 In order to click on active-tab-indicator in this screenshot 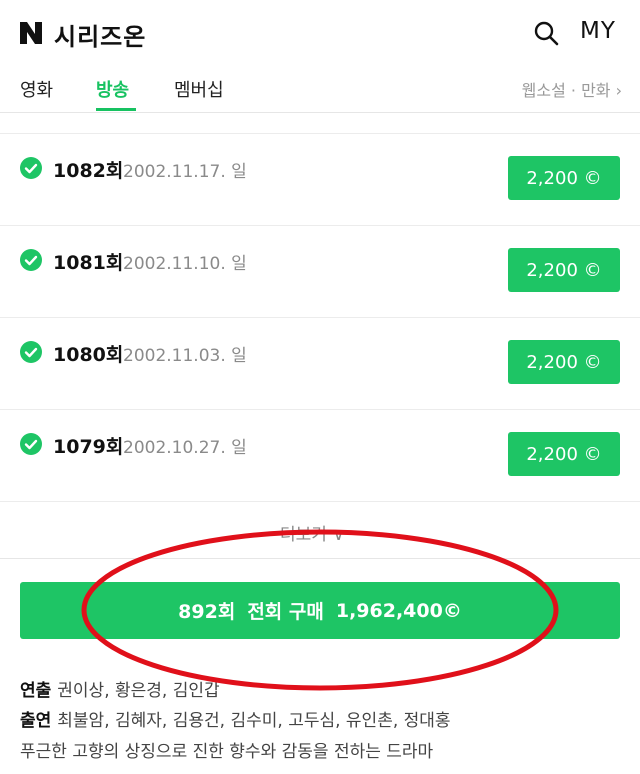, I will do `click(116, 109)`.